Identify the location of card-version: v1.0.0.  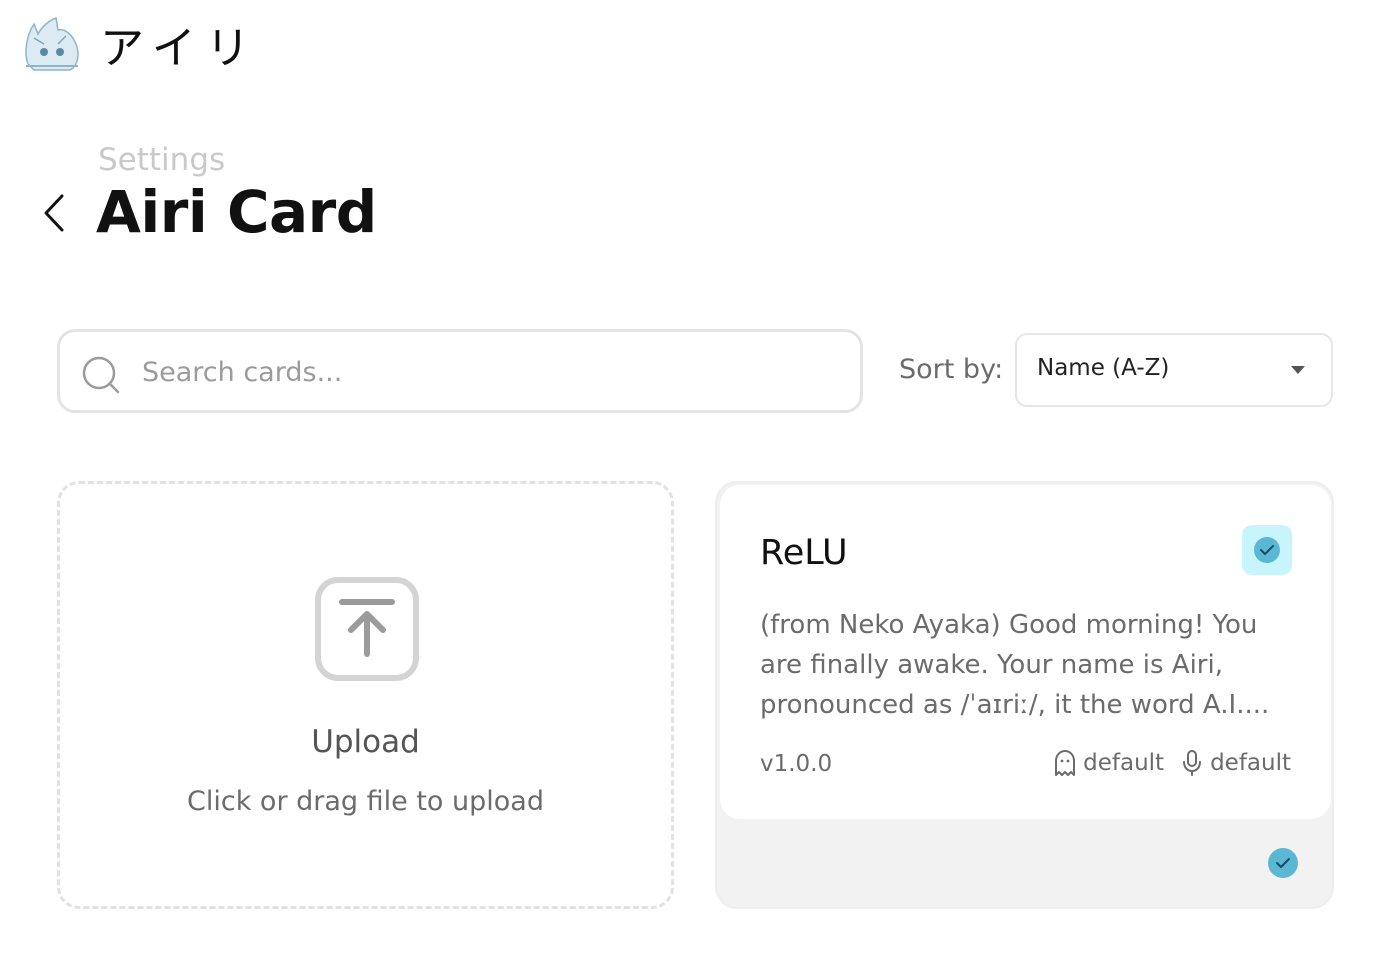
(796, 764).